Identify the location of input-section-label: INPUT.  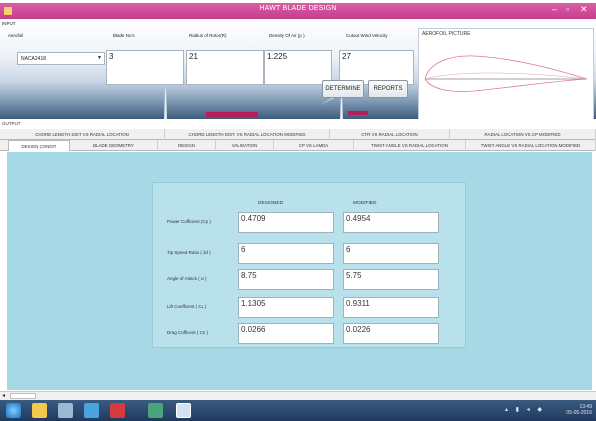
(9, 23).